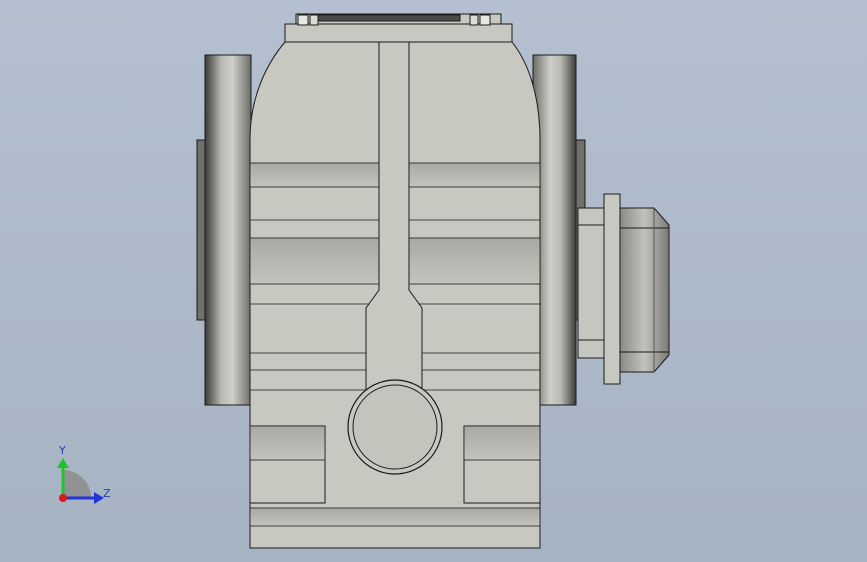 The image size is (867, 562). I want to click on right-flange, so click(559, 230).